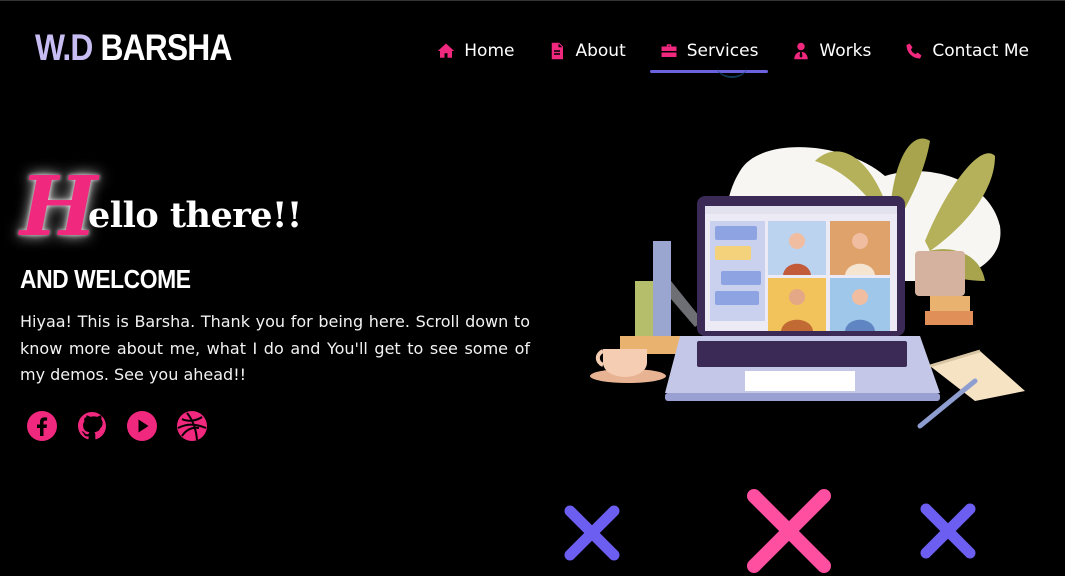  Describe the element at coordinates (105, 279) in the screenshot. I see `welcome-subheading: AND WELCOME` at that location.